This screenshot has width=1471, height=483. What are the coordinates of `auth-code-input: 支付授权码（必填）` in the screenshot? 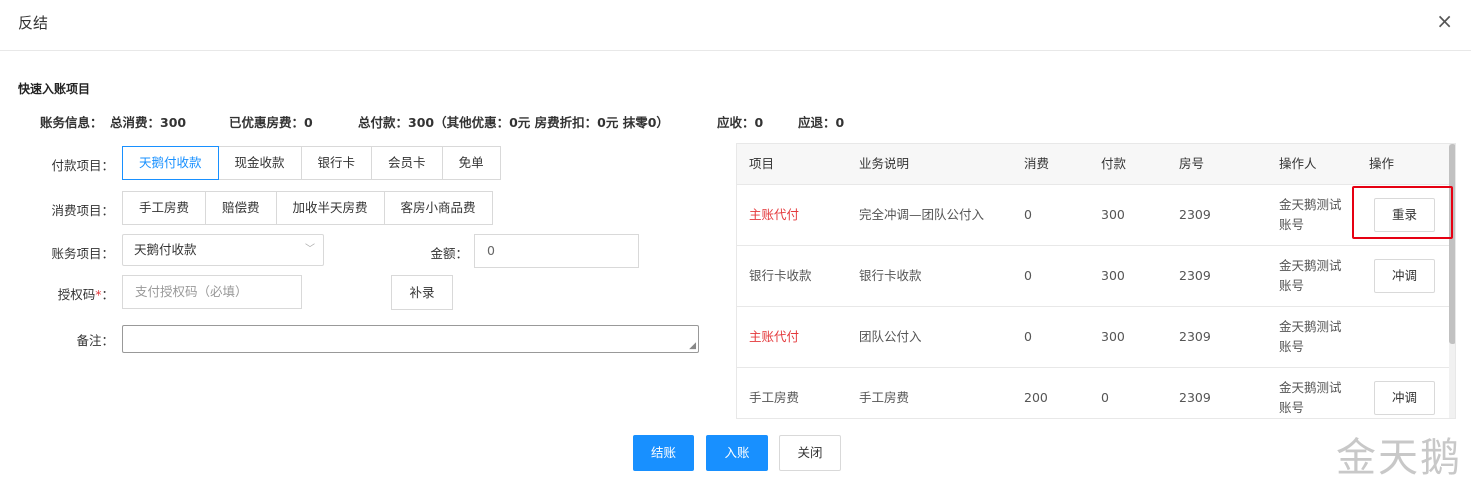 It's located at (212, 292).